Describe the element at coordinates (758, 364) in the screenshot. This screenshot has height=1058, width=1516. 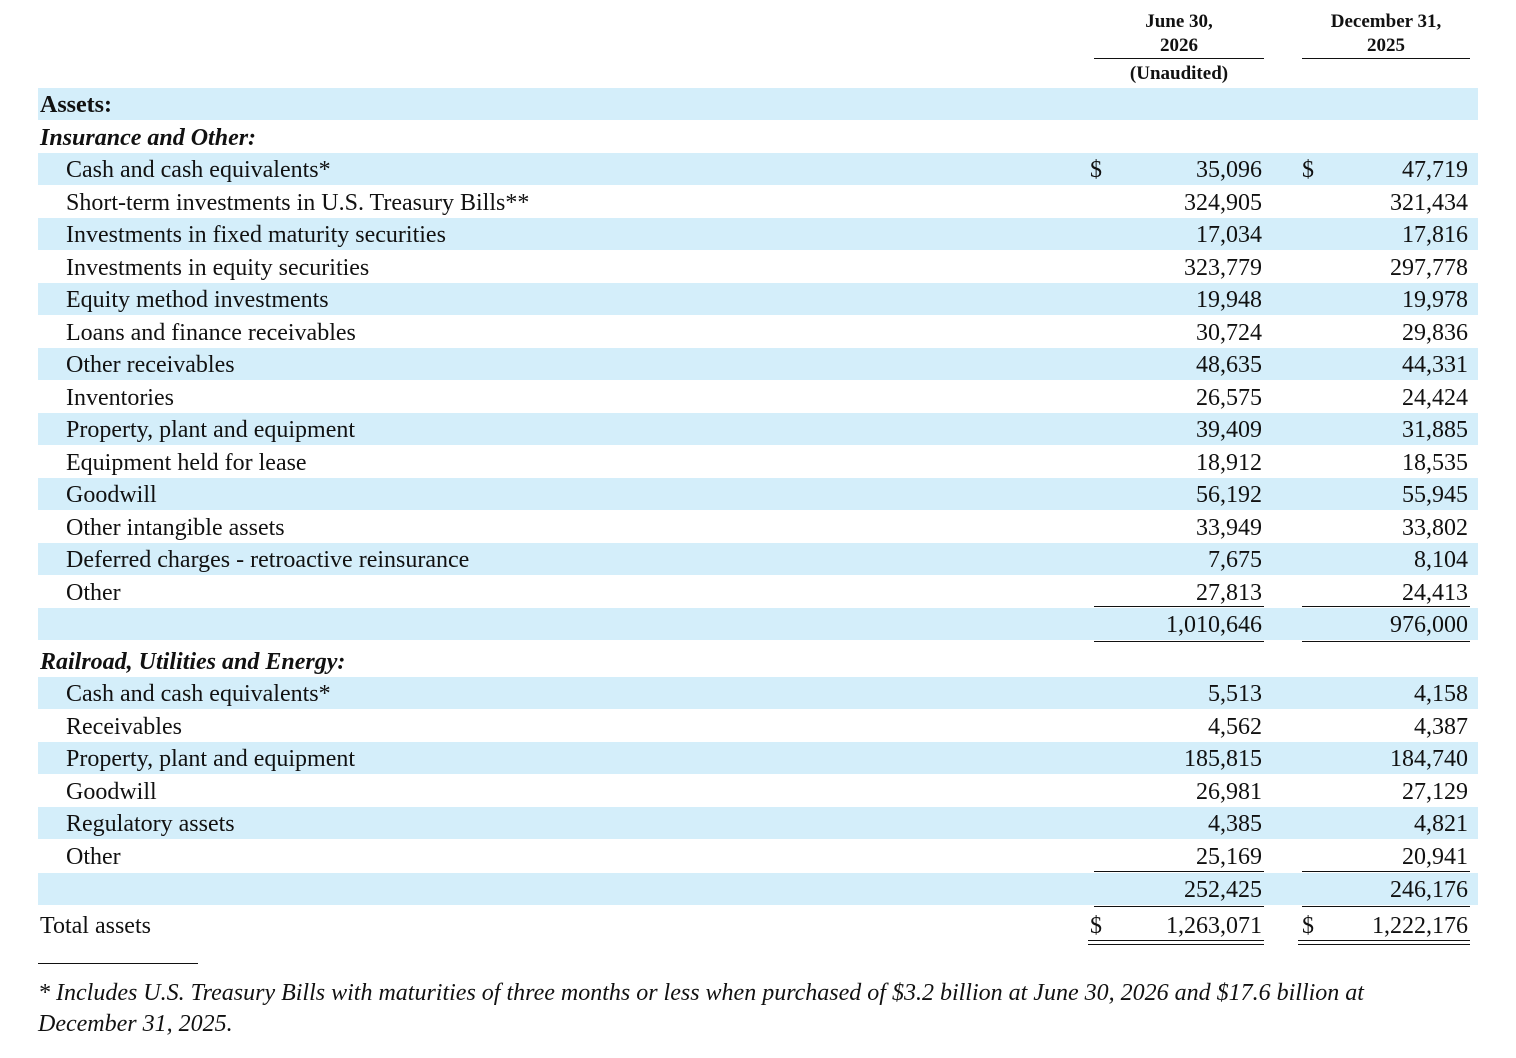
I see `table-row: Other receivables 48,635 44,331` at that location.